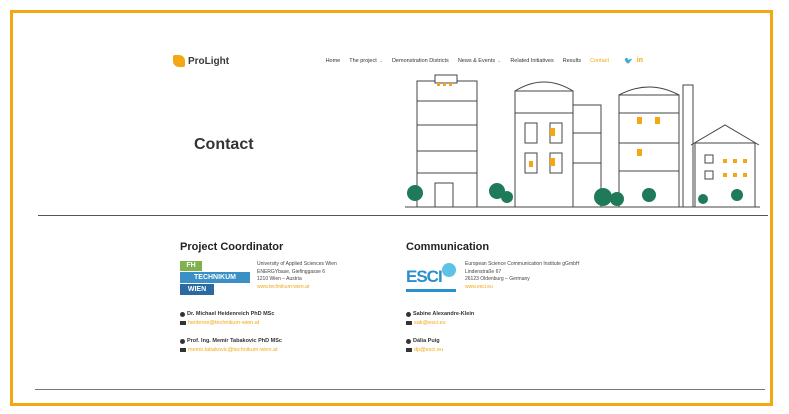  What do you see at coordinates (233, 350) in the screenshot?
I see `person-email: memir.tabakovic@technikum-wien.at` at bounding box center [233, 350].